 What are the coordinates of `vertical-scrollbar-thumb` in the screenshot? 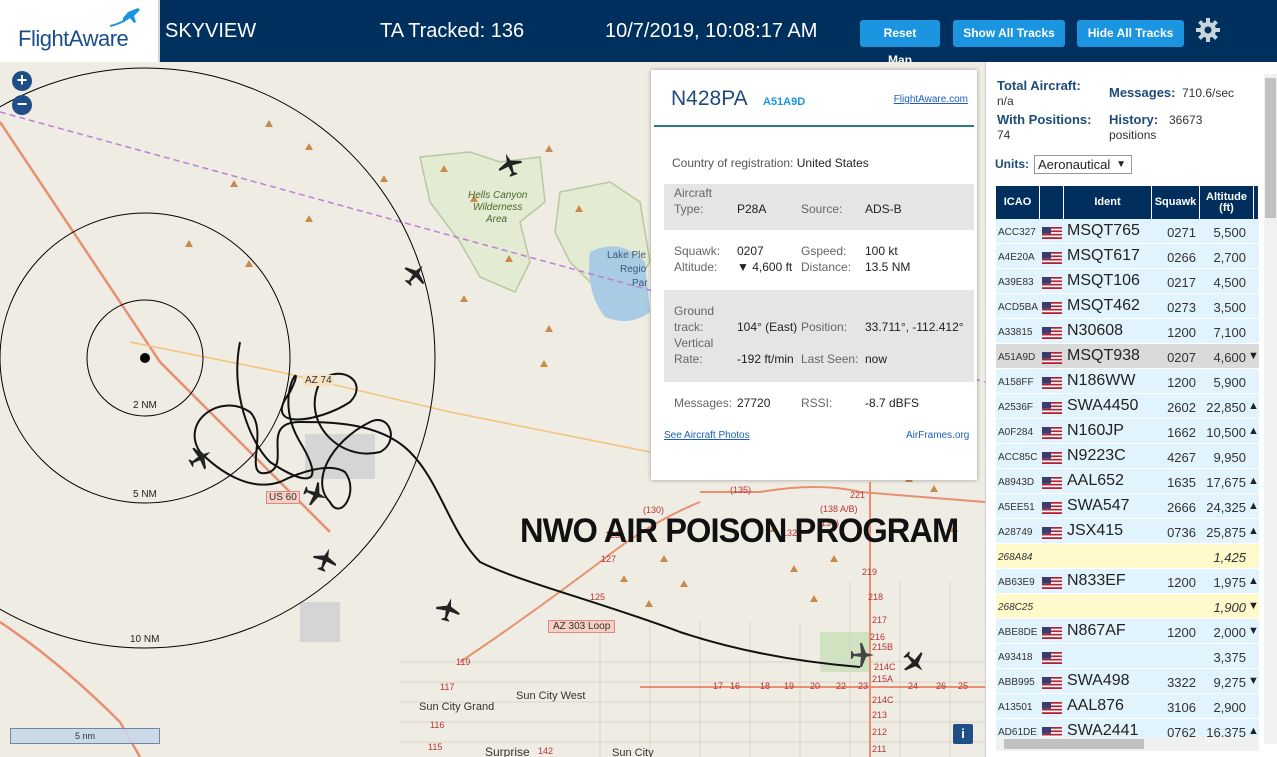 It's located at (1270, 148).